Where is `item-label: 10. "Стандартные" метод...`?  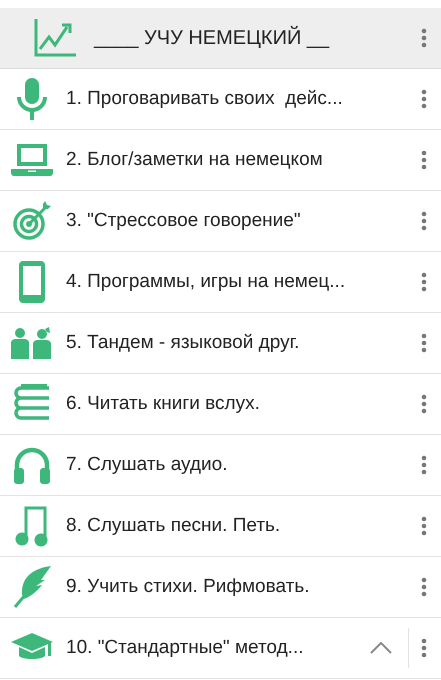
item-label: 10. "Стандартные" метод... is located at coordinates (185, 648).